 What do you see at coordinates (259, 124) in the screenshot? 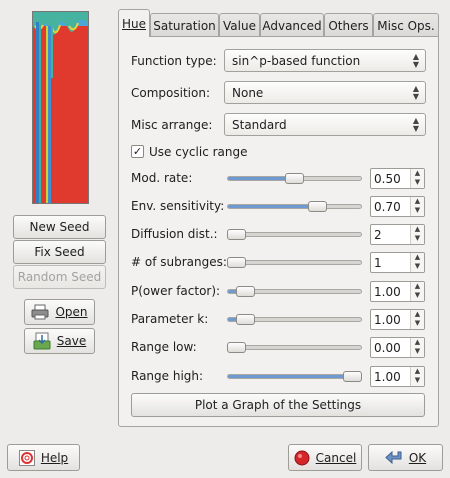
I see `misc-arrange-value: Standard` at bounding box center [259, 124].